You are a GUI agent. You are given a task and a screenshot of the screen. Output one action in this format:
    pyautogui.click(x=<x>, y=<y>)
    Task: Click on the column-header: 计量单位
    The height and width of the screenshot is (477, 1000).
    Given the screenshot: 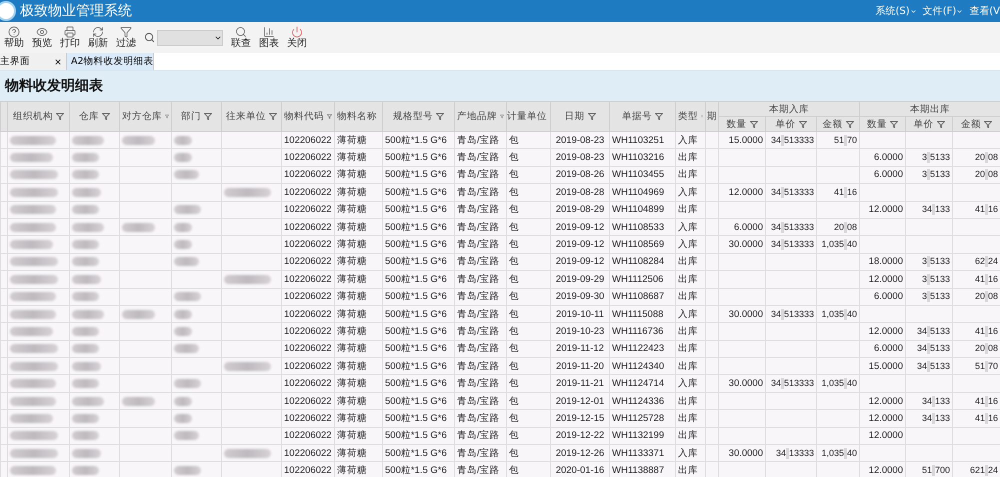 What is the action you would take?
    pyautogui.click(x=528, y=117)
    